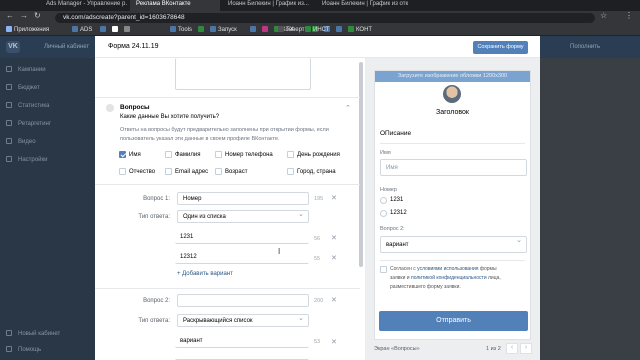  I want to click on pager-label: 1 из 2, so click(493, 349).